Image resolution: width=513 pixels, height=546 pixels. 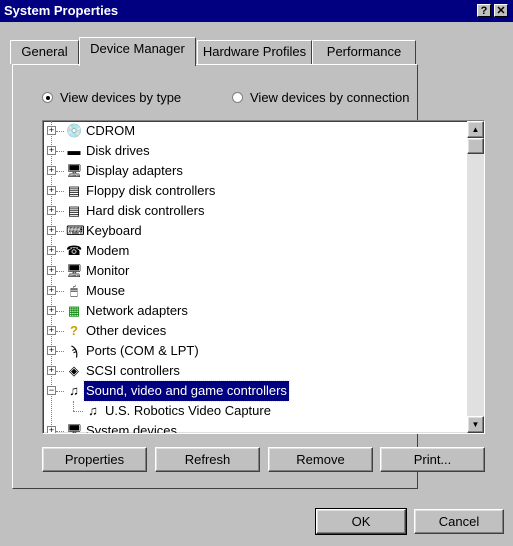 I want to click on tree-item-other-devices: + ? Other devices, so click(x=255, y=331).